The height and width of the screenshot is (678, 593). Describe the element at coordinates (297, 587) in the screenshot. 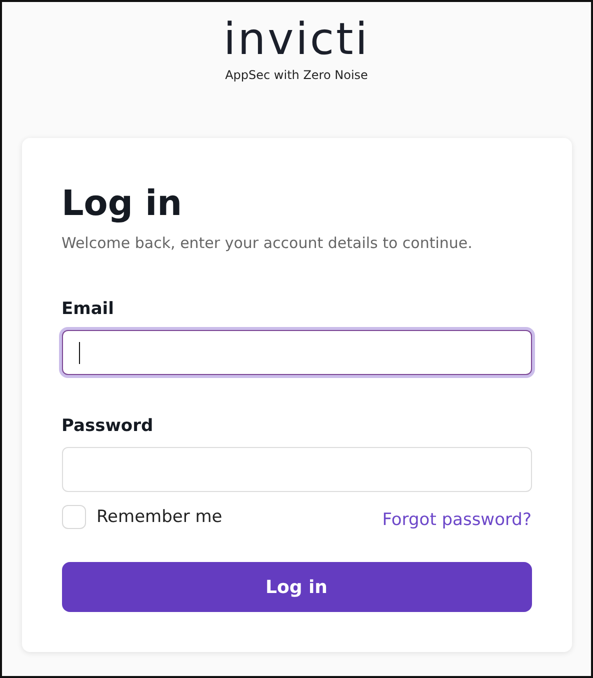

I see `login-button: Log in` at that location.